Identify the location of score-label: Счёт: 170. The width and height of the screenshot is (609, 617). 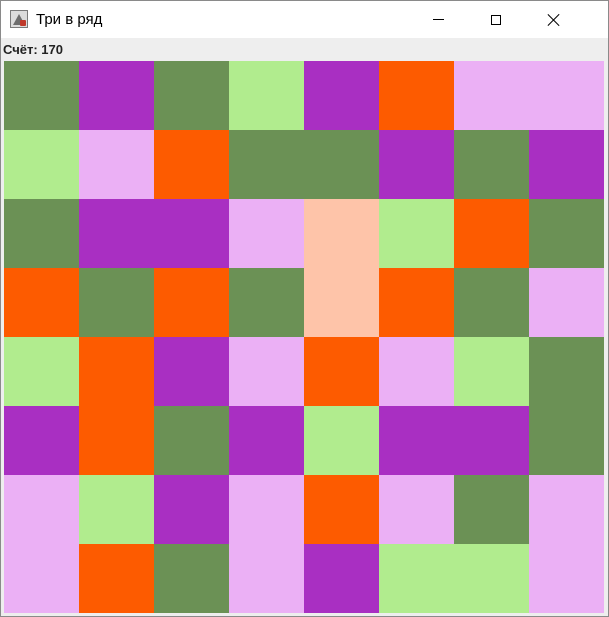
(33, 49).